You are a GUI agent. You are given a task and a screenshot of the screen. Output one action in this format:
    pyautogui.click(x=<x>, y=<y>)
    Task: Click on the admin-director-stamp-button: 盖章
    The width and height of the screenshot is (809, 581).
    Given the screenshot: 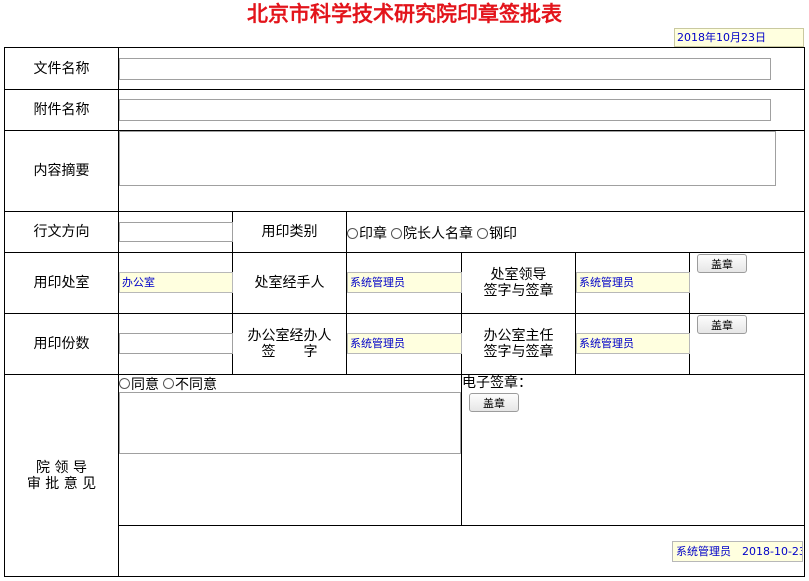 What is the action you would take?
    pyautogui.click(x=722, y=324)
    